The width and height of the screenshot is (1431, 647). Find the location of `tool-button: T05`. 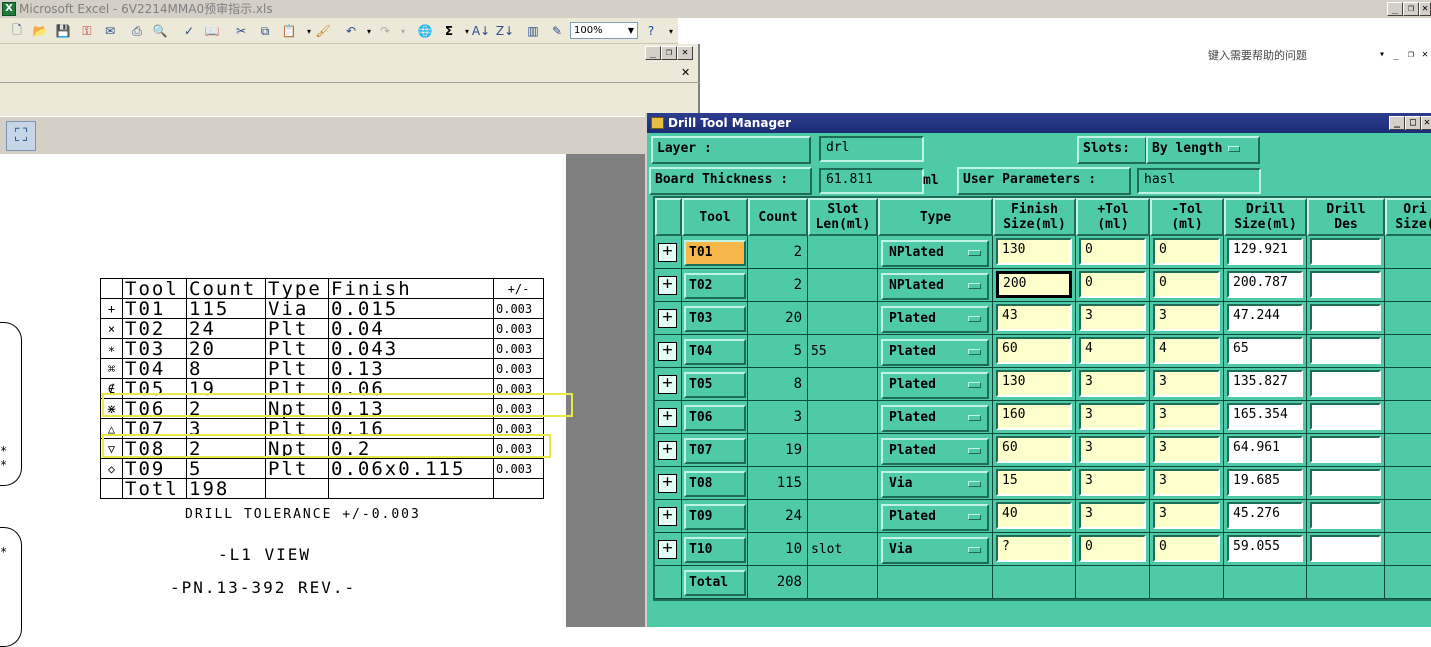

tool-button: T05 is located at coordinates (715, 385).